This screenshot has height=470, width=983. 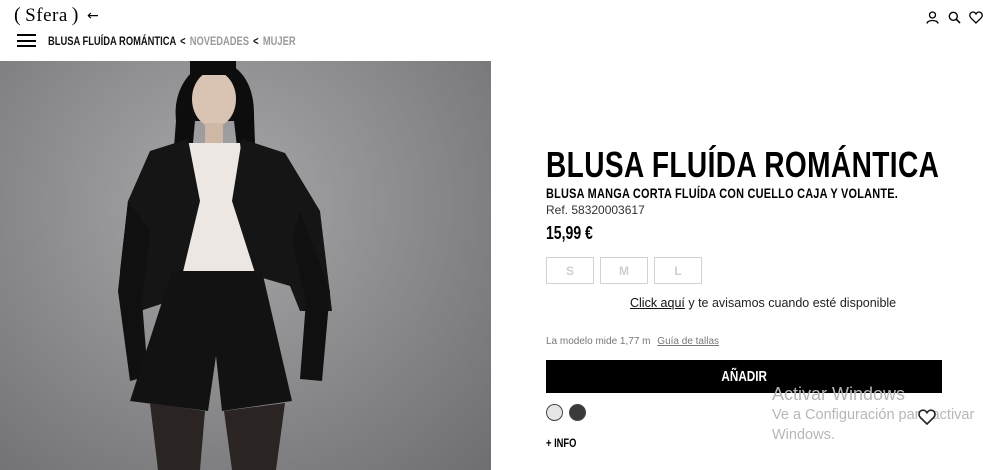 I want to click on size-option-s: S, so click(x=570, y=270).